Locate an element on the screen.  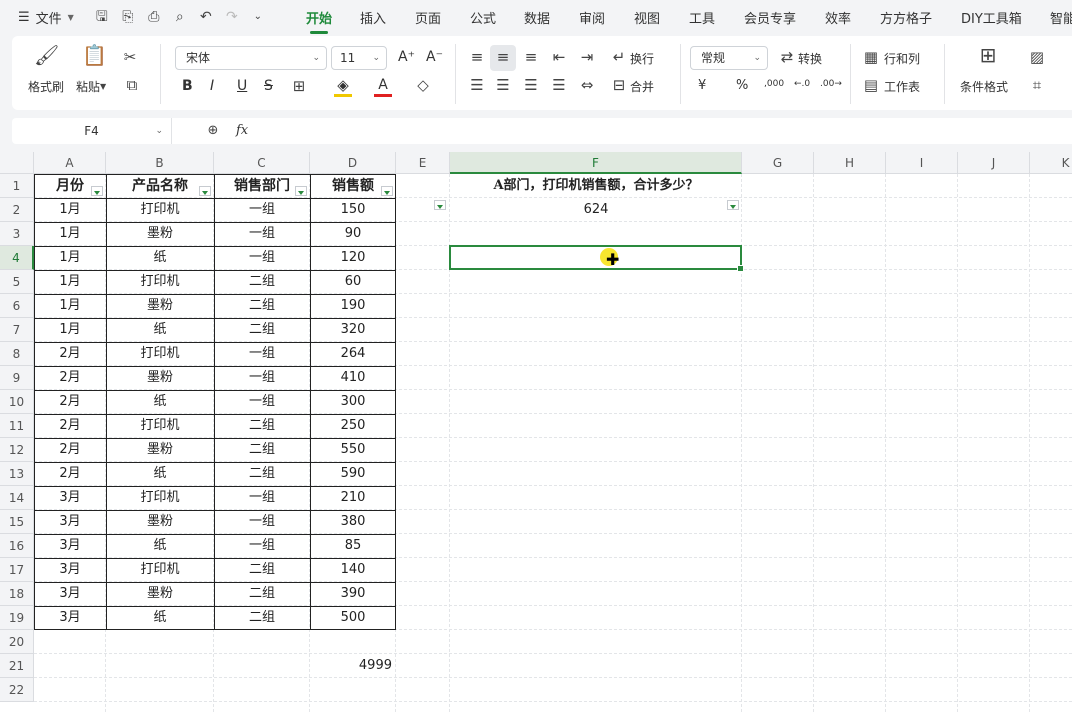
file-menu-label: 文件 is located at coordinates (49, 17).